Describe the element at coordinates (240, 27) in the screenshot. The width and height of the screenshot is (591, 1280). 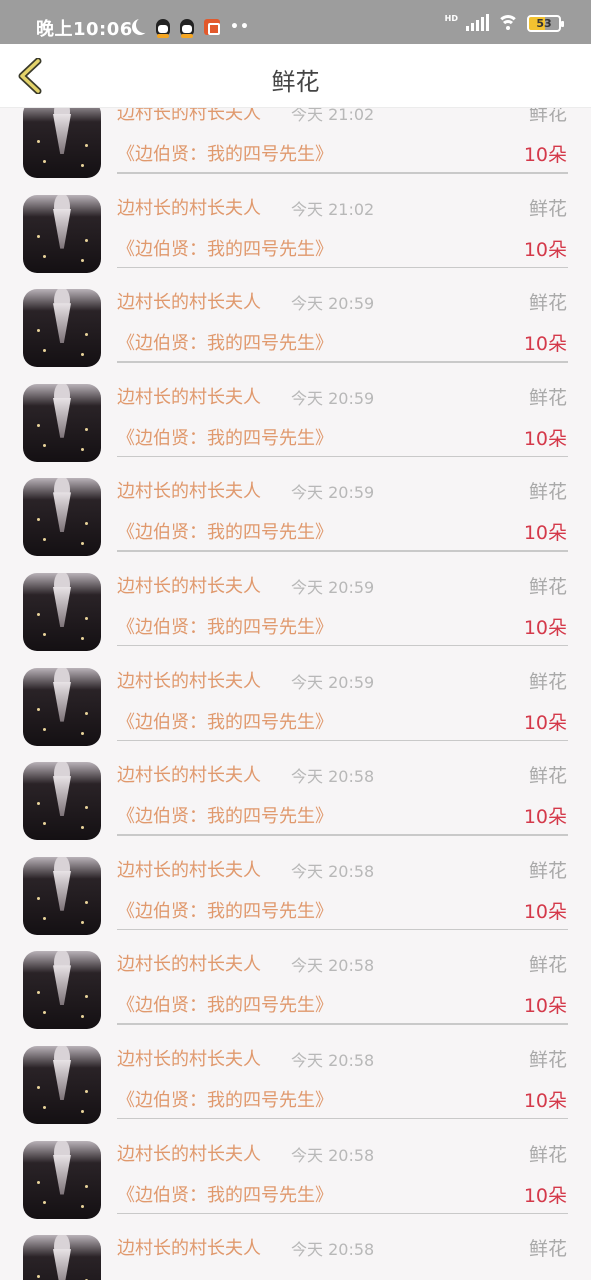
I see `more-notifications-icon: ••` at that location.